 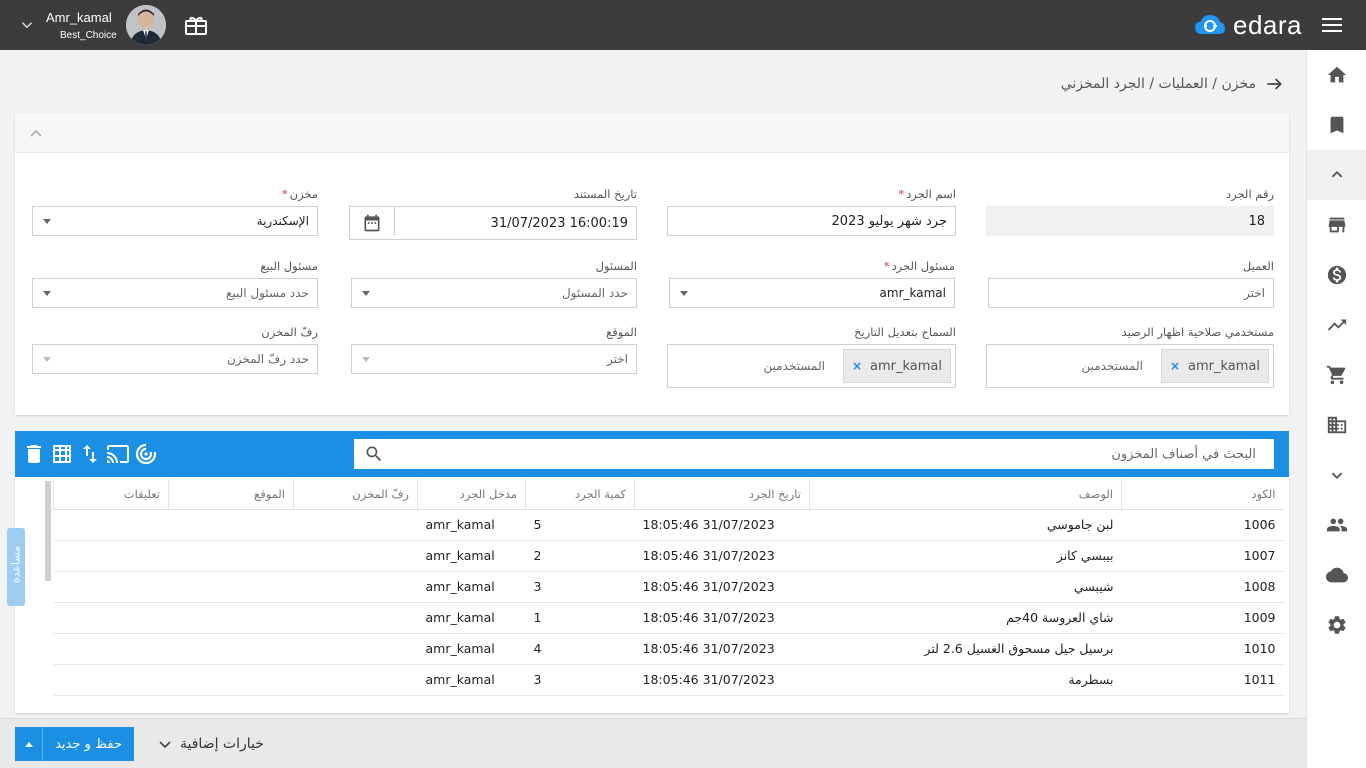 I want to click on edara-logo: edara, so click(x=1247, y=24).